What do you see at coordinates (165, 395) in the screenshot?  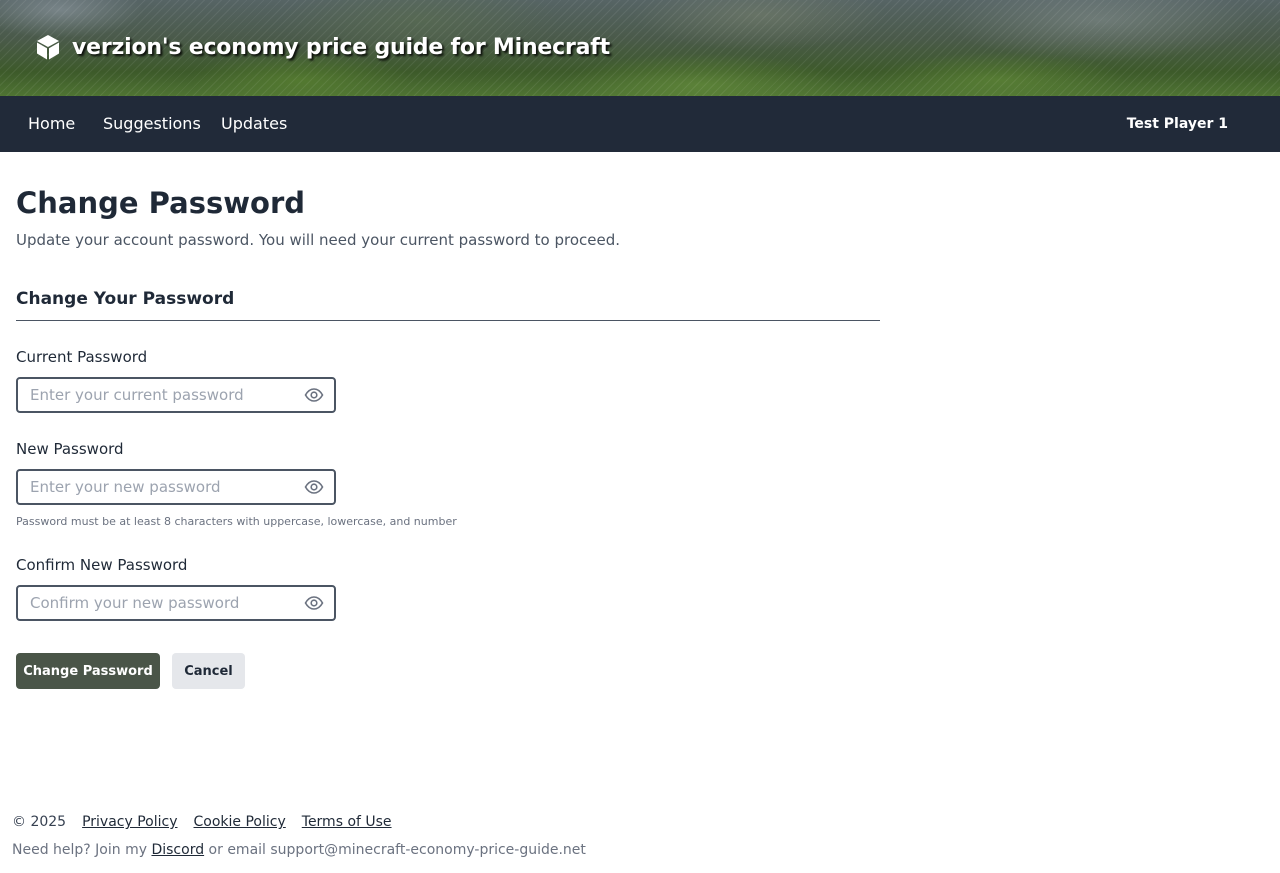 I see `current-password-input` at bounding box center [165, 395].